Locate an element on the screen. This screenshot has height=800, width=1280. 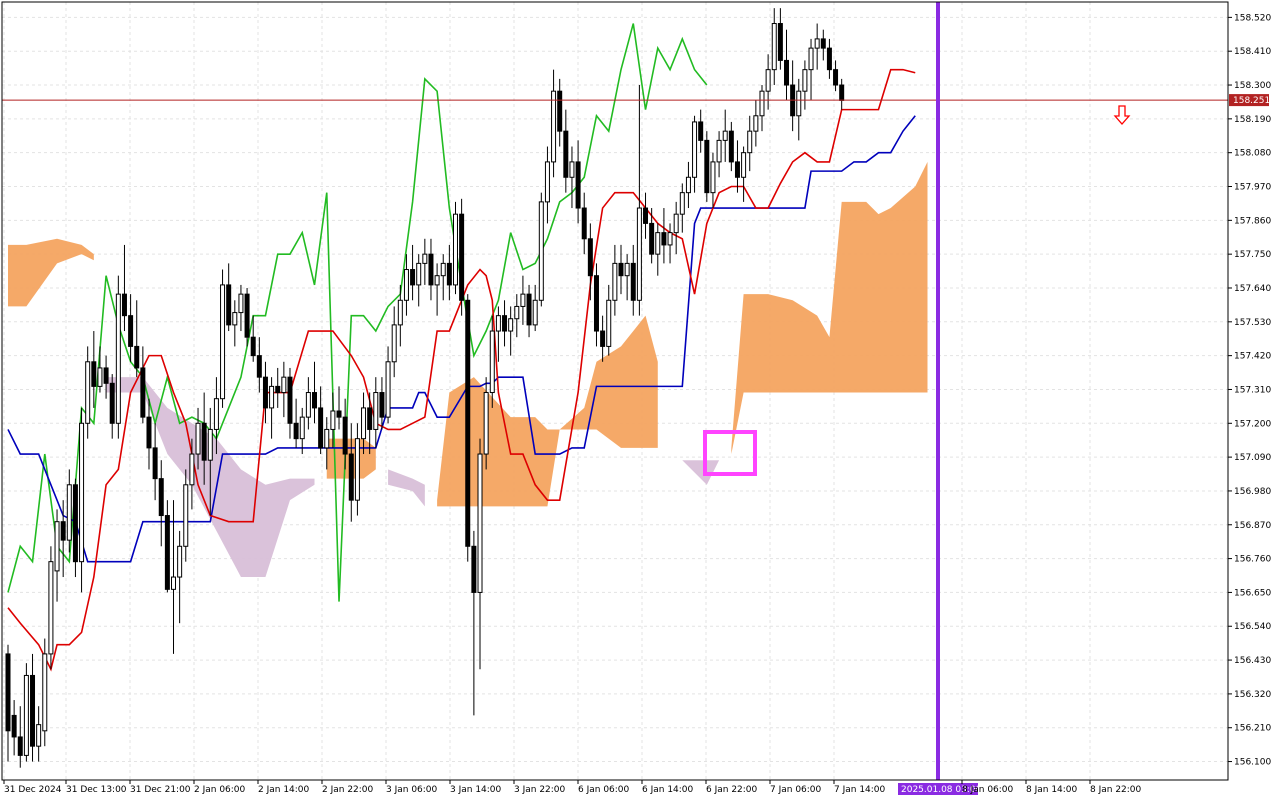
y-tick-label: 156.980 is located at coordinates (1252, 492).